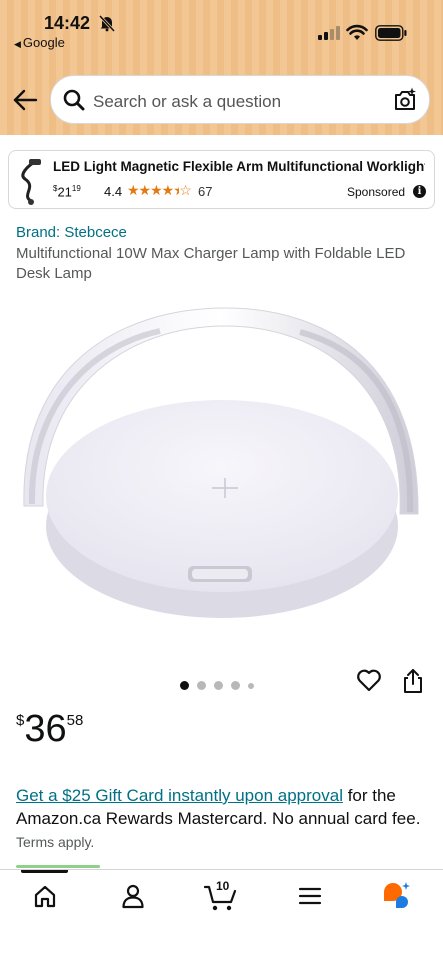  Describe the element at coordinates (25, 100) in the screenshot. I see `back-arrow-icon` at that location.